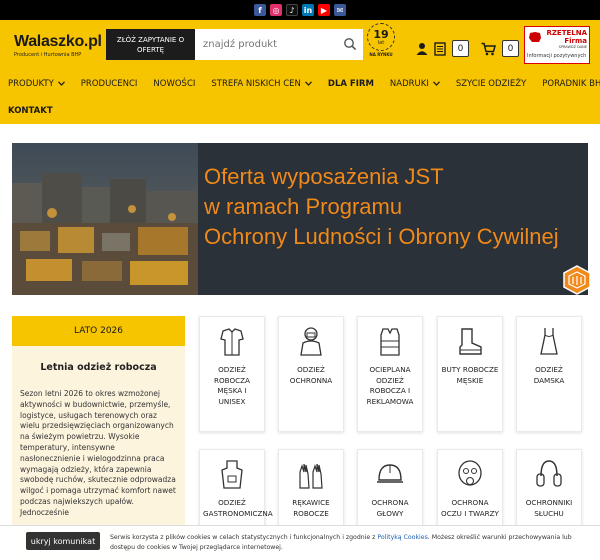 The width and height of the screenshot is (600, 560). I want to click on nav-item: PRODUKTY, so click(36, 84).